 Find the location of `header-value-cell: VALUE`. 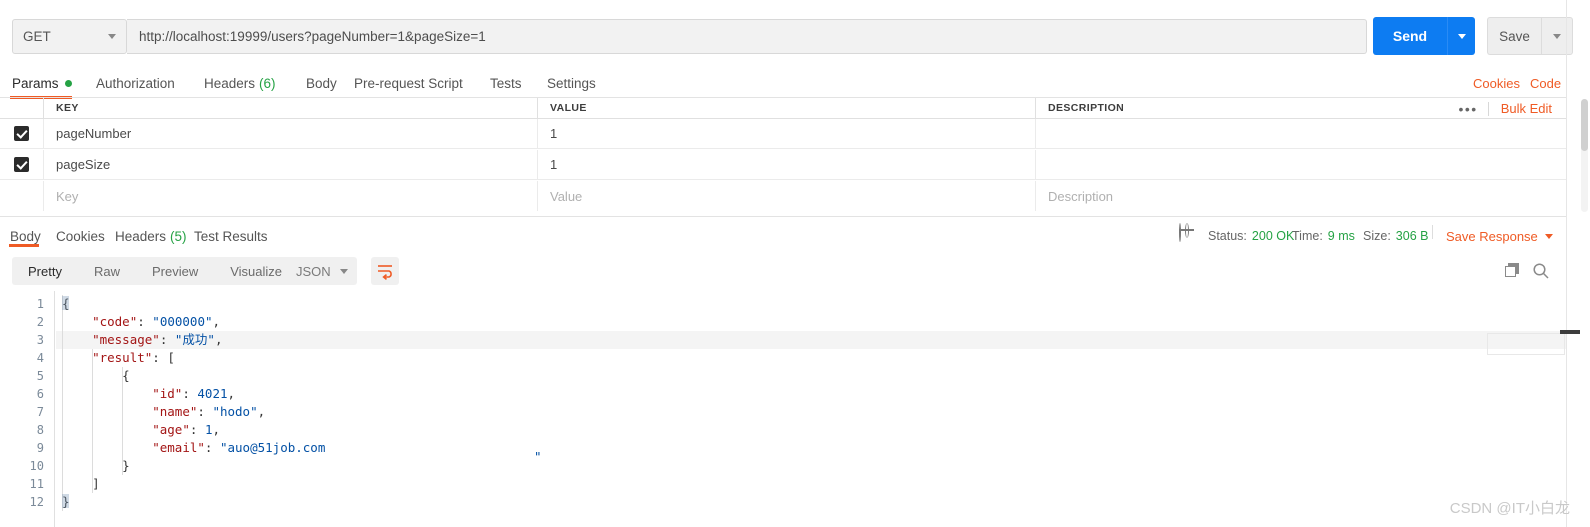

header-value-cell: VALUE is located at coordinates (787, 108).